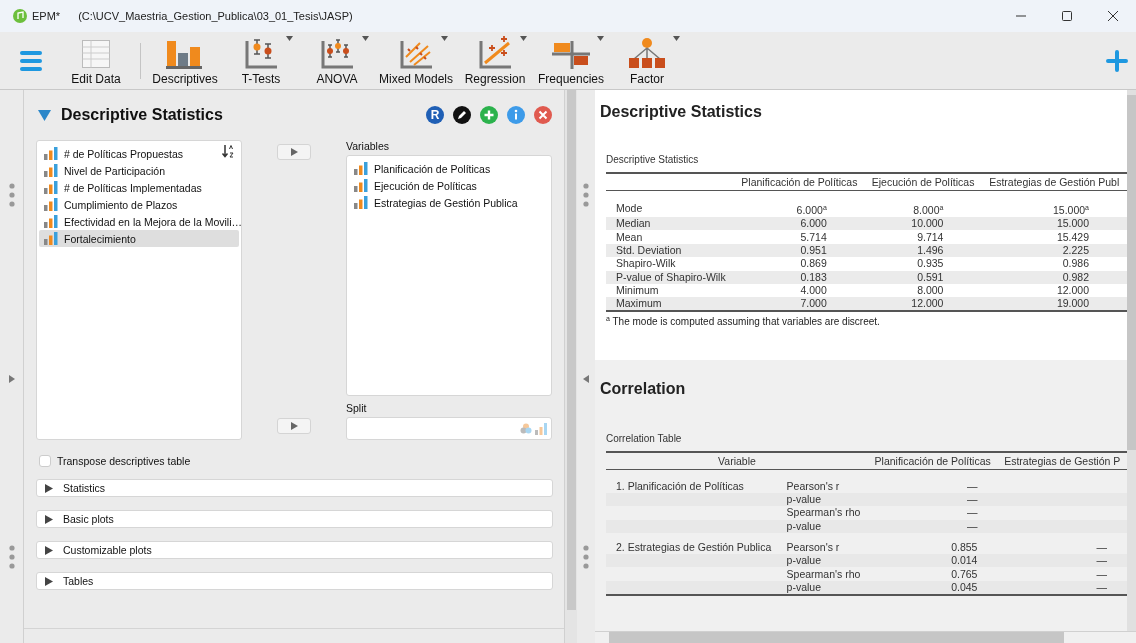  Describe the element at coordinates (337, 60) in the screenshot. I see `toolbar-button: ANOVA` at that location.